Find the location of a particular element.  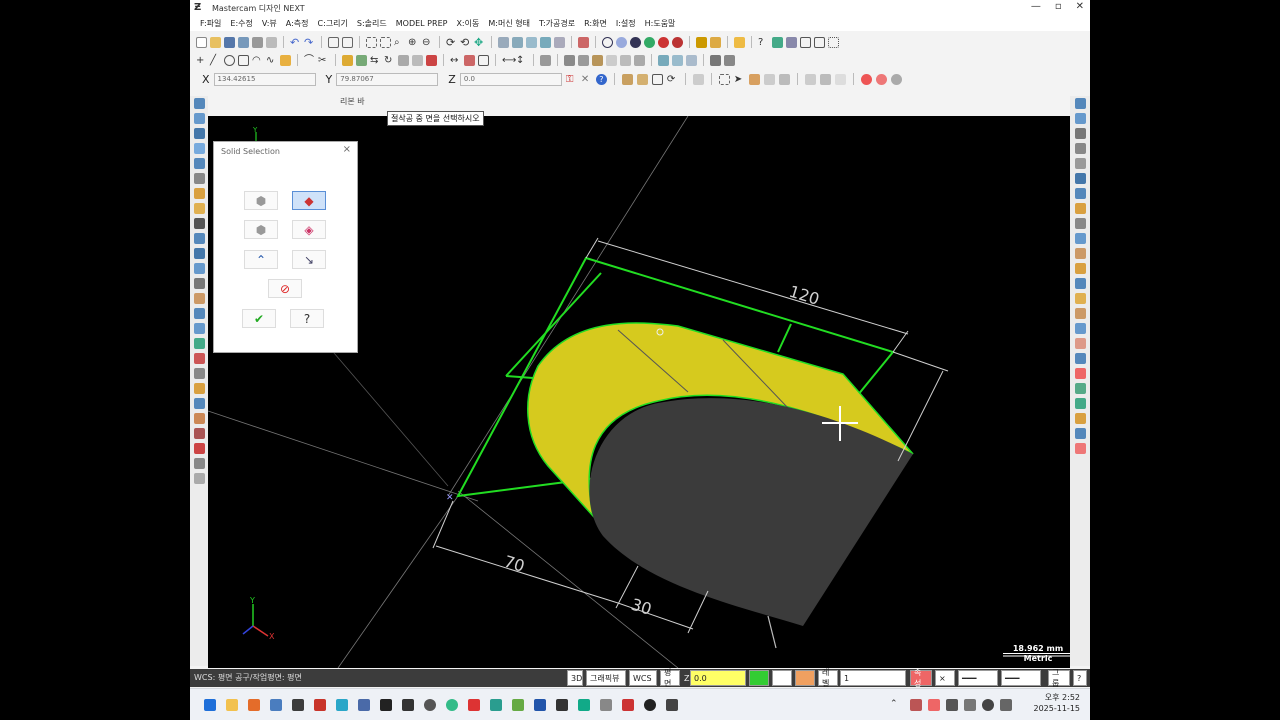

vertical-dim-icon: ↕ is located at coordinates (521, 60).